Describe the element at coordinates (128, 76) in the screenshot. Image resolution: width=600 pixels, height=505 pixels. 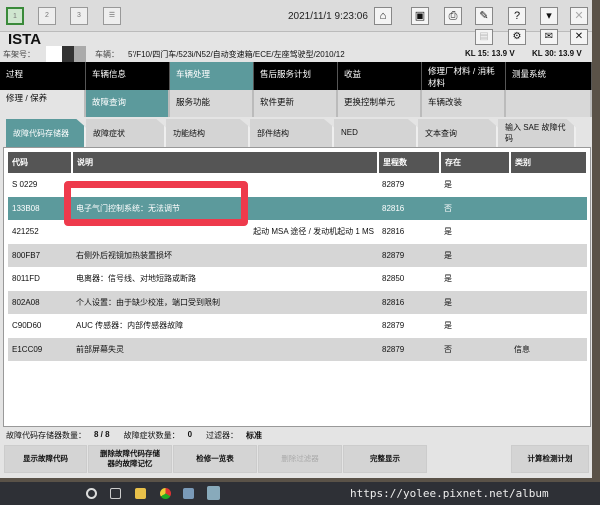
I see `menu-vehicle-info: 车辆信息` at that location.